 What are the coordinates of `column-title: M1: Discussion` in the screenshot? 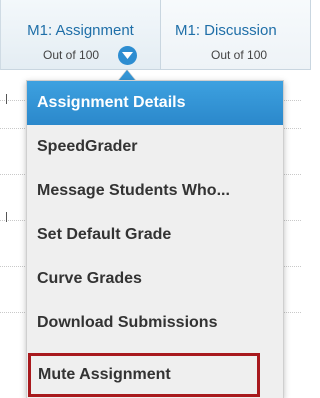 It's located at (245, 30).